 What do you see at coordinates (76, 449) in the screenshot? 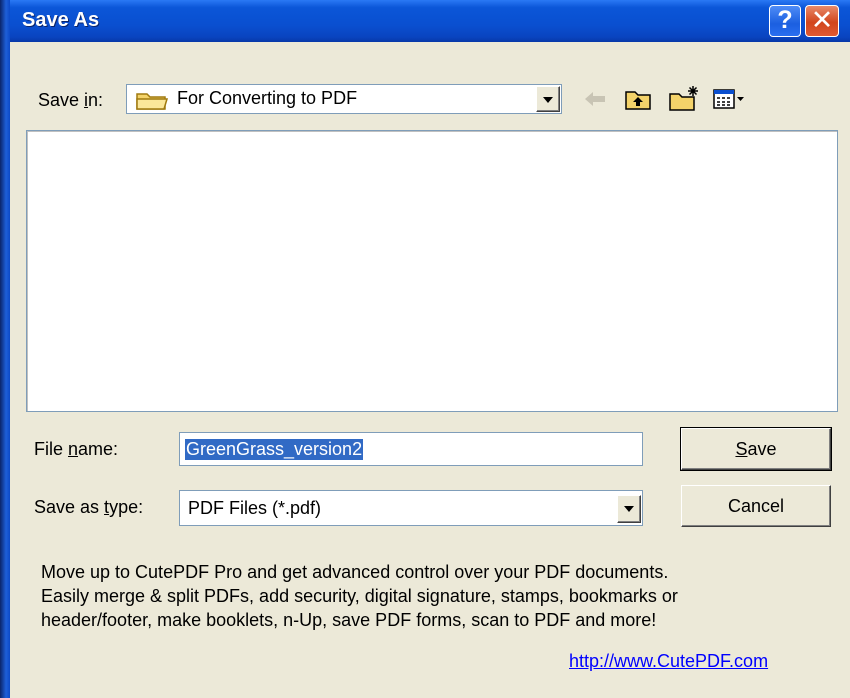
I see `file-name-label: File name:` at bounding box center [76, 449].